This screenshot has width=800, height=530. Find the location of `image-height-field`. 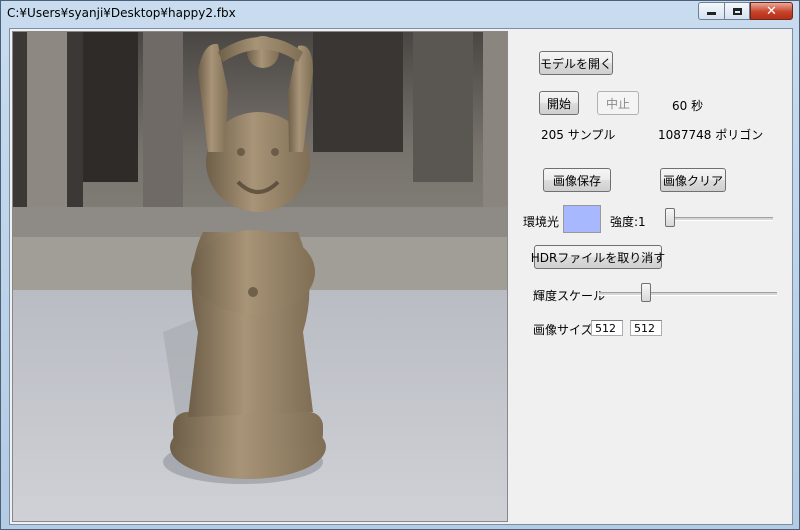

image-height-field is located at coordinates (646, 328).